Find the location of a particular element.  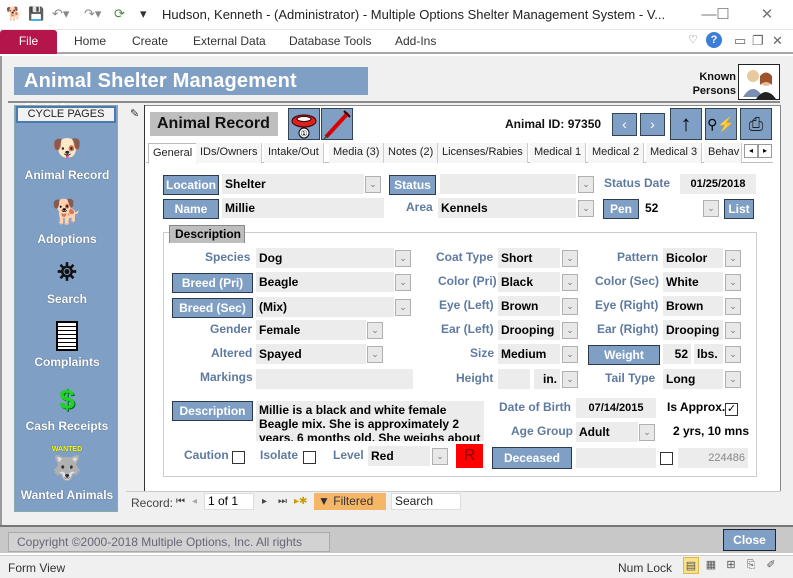

sidebar-item-adoptions: 🐕 Adoptions is located at coordinates (67, 222).